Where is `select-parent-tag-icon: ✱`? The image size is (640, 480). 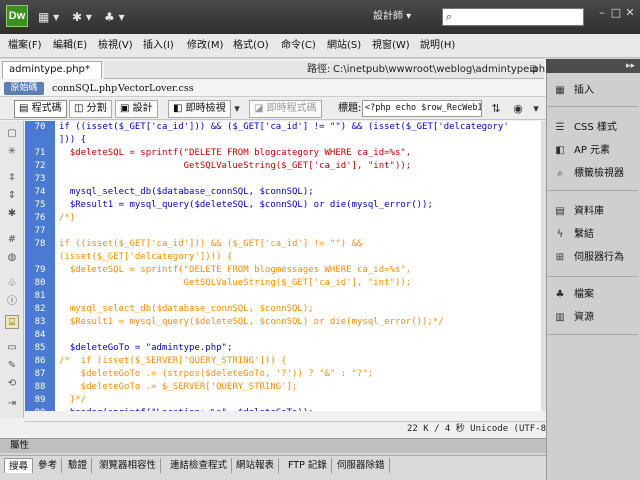
select-parent-tag-icon: ✱ is located at coordinates (12, 214).